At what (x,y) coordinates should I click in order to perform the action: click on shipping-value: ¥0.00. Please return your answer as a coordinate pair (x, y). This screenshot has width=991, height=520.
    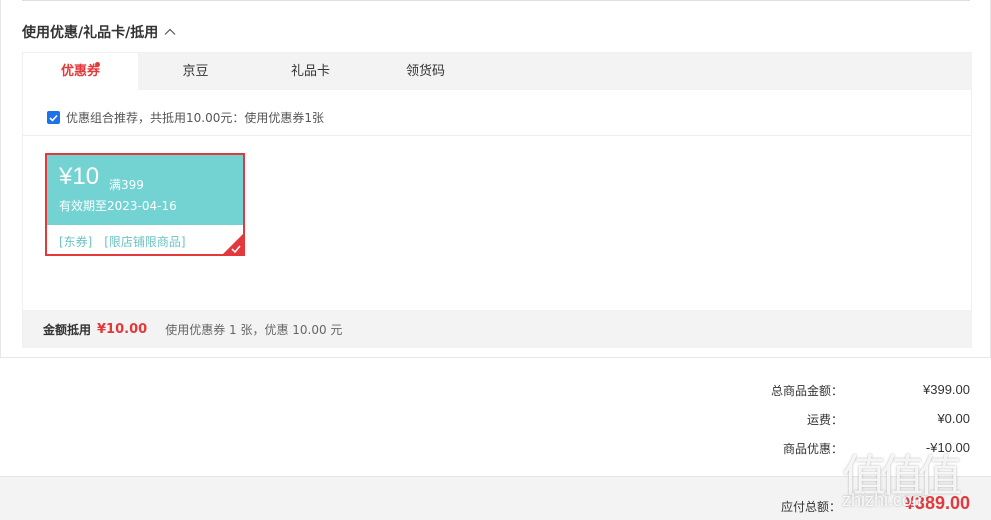
    Looking at the image, I should click on (953, 418).